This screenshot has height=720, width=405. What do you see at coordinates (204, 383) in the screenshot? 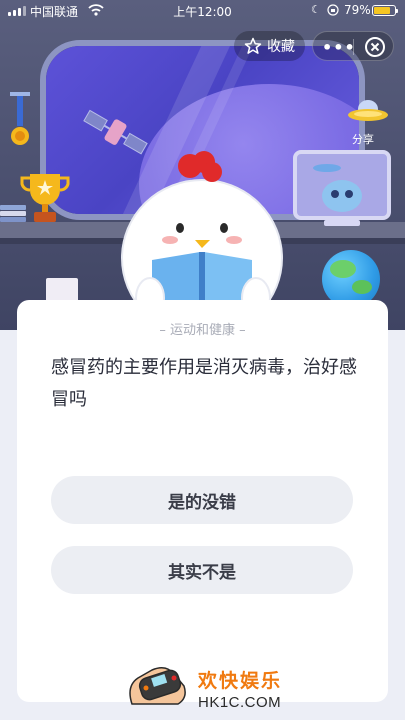
I see `question-text: 感冒药的主要作用是消灭病毒，治好感冒吗` at bounding box center [204, 383].